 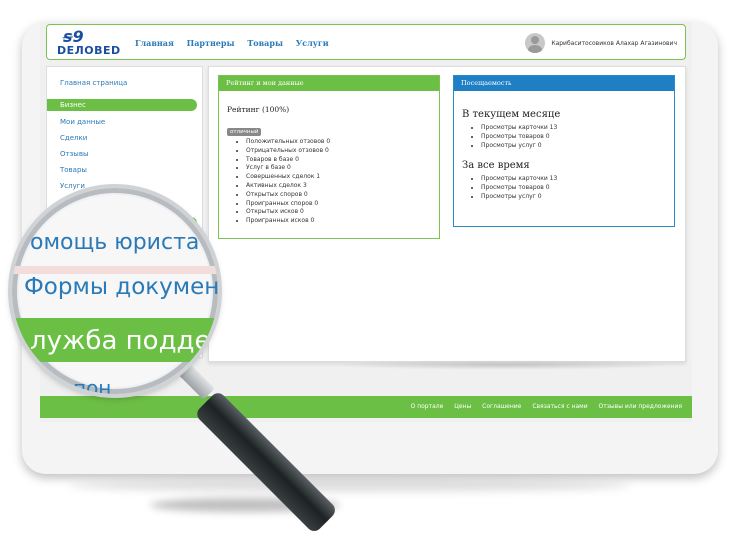 What do you see at coordinates (73, 170) in the screenshot?
I see `sidebar-item-products: Товары` at bounding box center [73, 170].